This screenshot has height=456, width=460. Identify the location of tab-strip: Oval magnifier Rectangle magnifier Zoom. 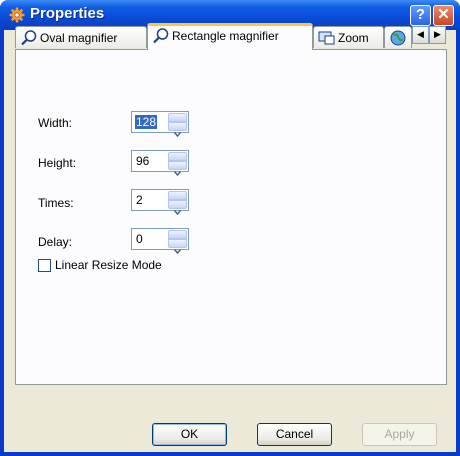
(231, 36).